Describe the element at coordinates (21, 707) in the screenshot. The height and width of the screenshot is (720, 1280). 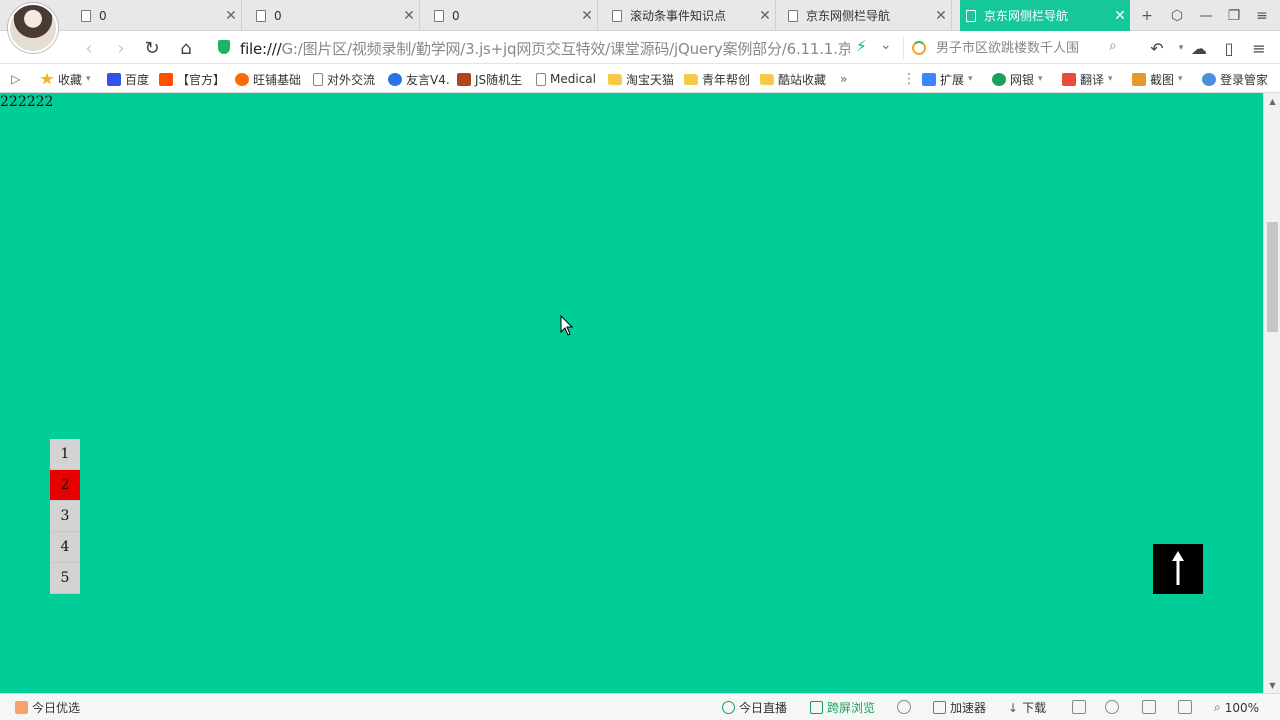
I see `gift-icon` at that location.